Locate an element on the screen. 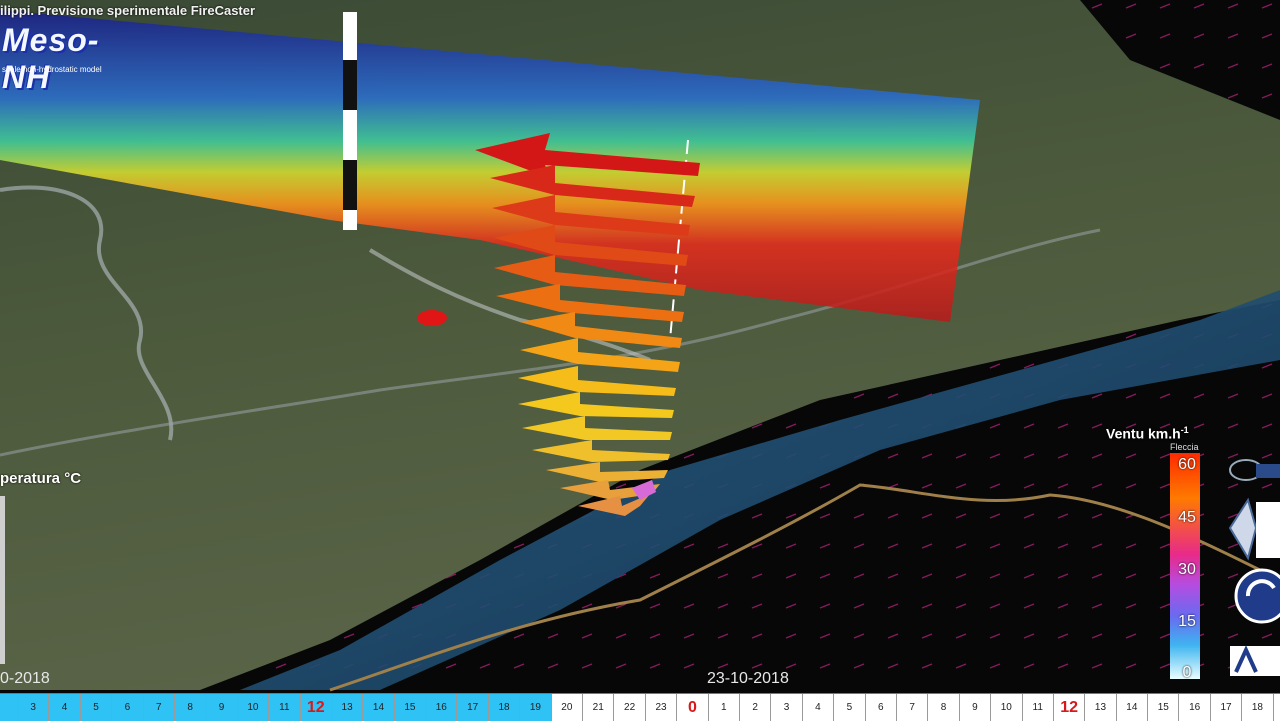  wind-legend-title: Ventu km.h-1 is located at coordinates (1147, 433).